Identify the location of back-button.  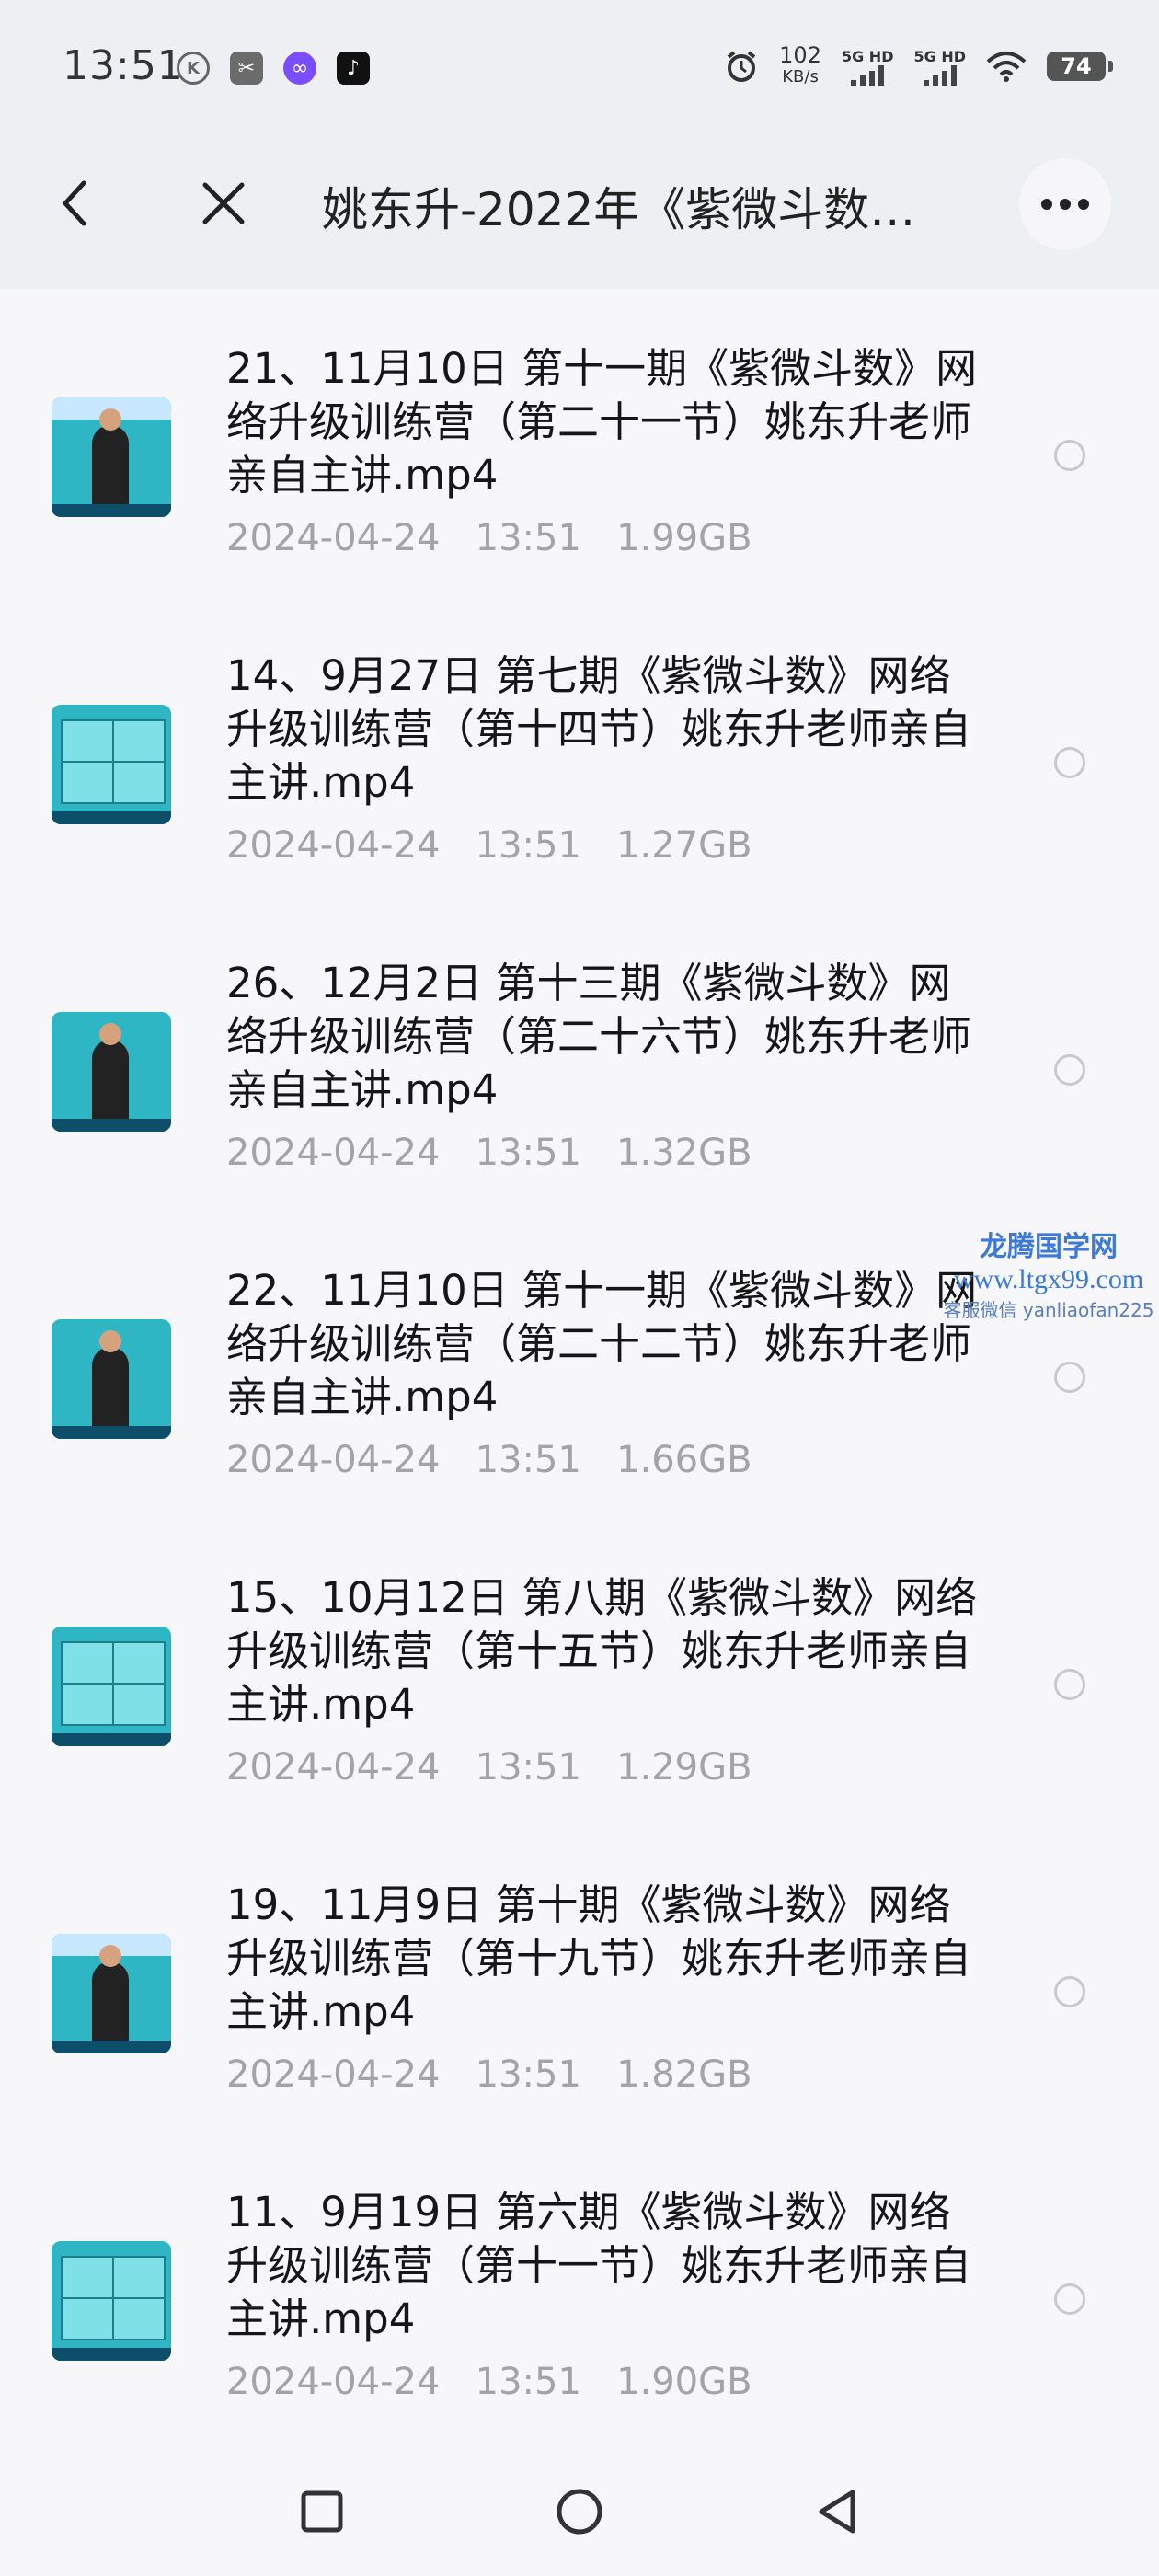
(74, 203).